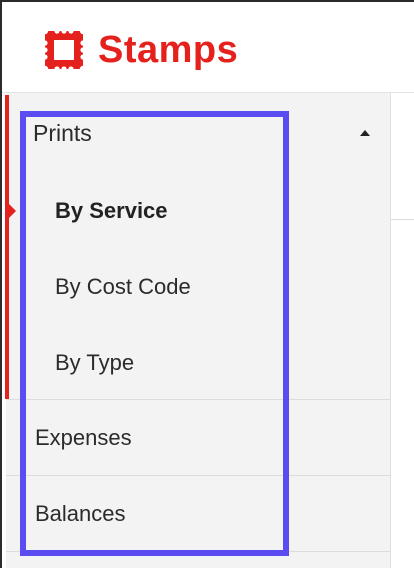 This screenshot has height=568, width=414. I want to click on content-divider, so click(402, 219).